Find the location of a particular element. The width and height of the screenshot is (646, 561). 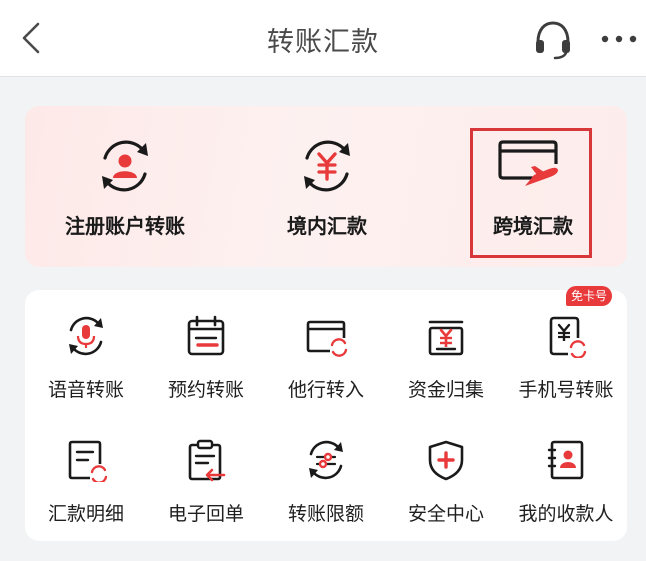

domestic-remittance-button: 境内汇款 is located at coordinates (327, 186).